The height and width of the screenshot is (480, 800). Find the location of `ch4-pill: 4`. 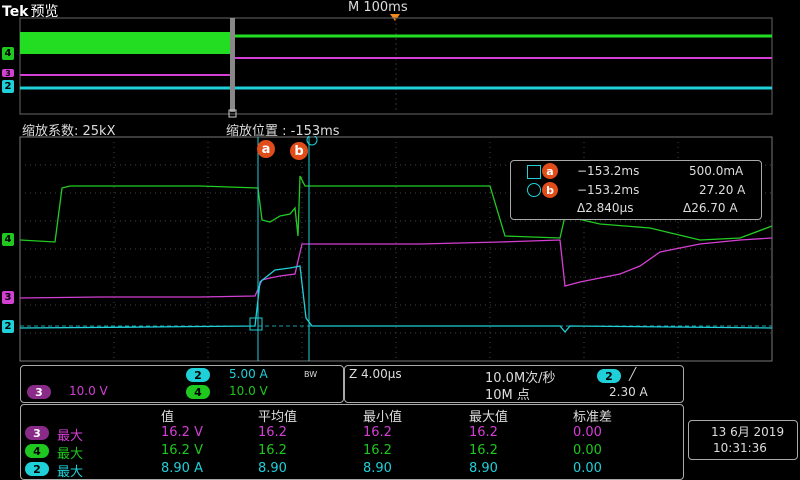

ch4-pill: 4 is located at coordinates (198, 392).